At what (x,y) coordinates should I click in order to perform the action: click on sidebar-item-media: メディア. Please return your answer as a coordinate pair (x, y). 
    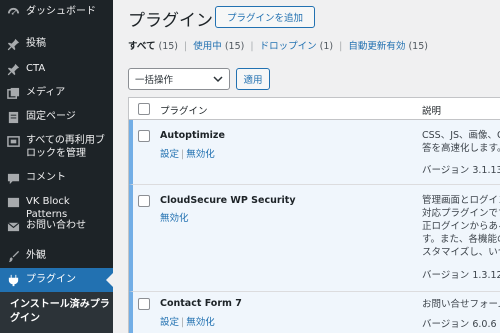
    Looking at the image, I should click on (56, 93).